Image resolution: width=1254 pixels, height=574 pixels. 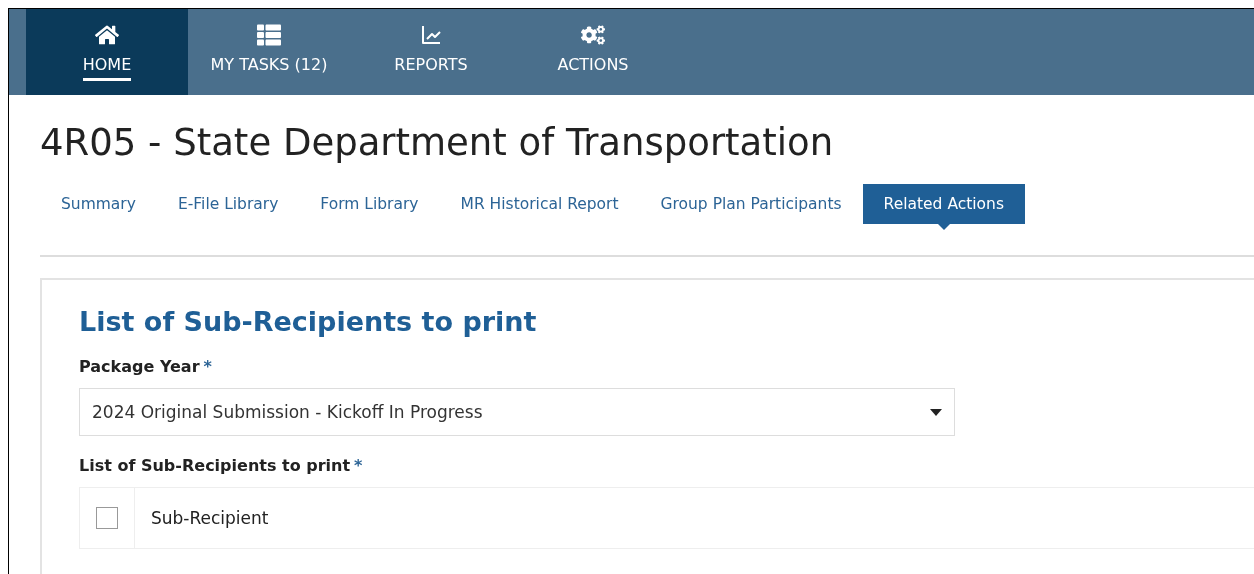 I want to click on tab: E-File Library, so click(x=228, y=204).